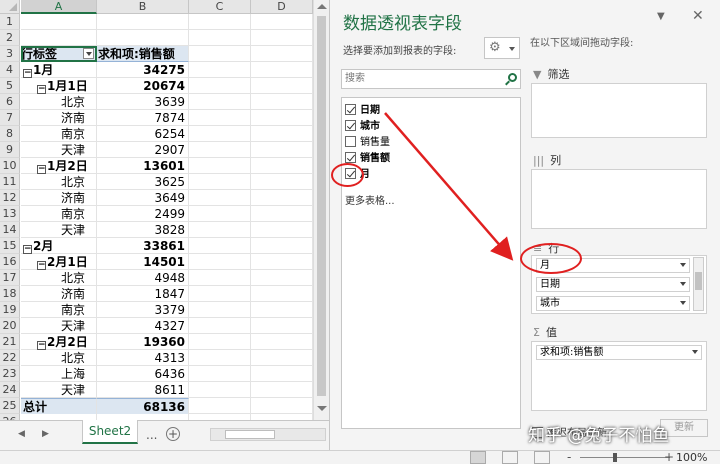 The image size is (720, 464). Describe the element at coordinates (599, 436) in the screenshot. I see `watermark: 知乎 @兔子不怕鱼` at that location.